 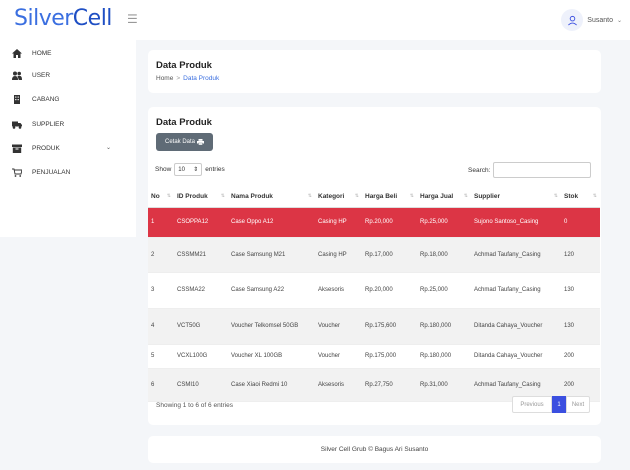 I want to click on page-number-button: 1, so click(x=559, y=404).